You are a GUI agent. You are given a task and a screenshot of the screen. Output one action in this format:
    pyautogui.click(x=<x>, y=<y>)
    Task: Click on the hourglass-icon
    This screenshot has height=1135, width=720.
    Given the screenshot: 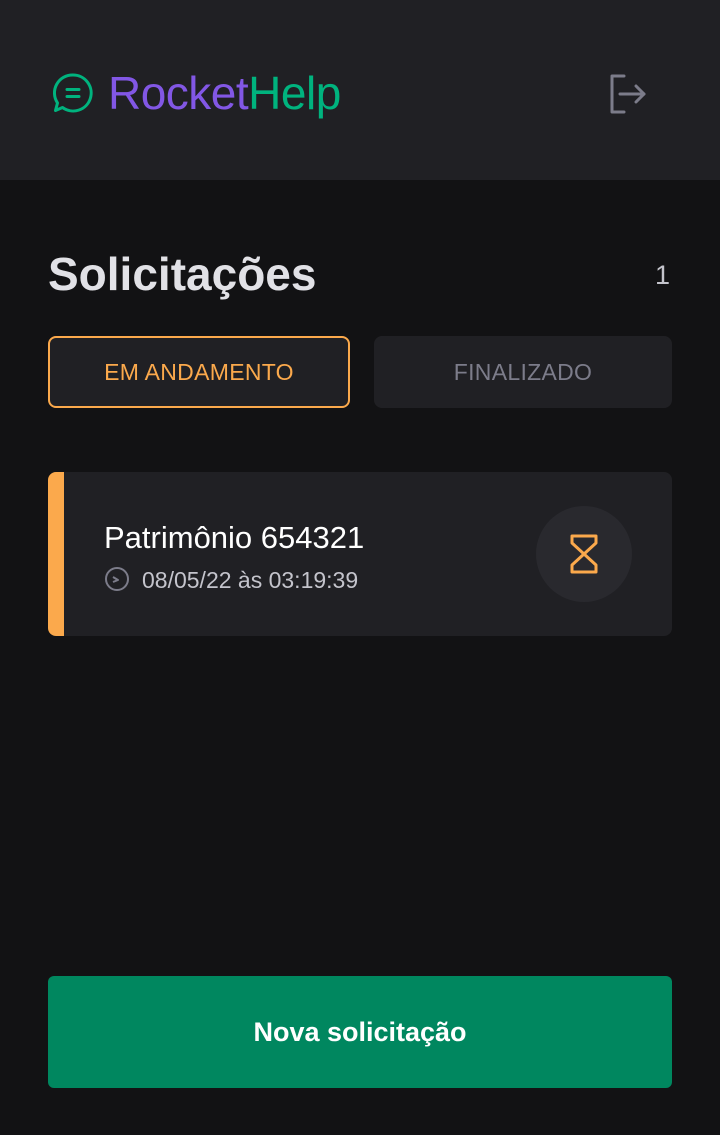 What is the action you would take?
    pyautogui.click(x=584, y=554)
    